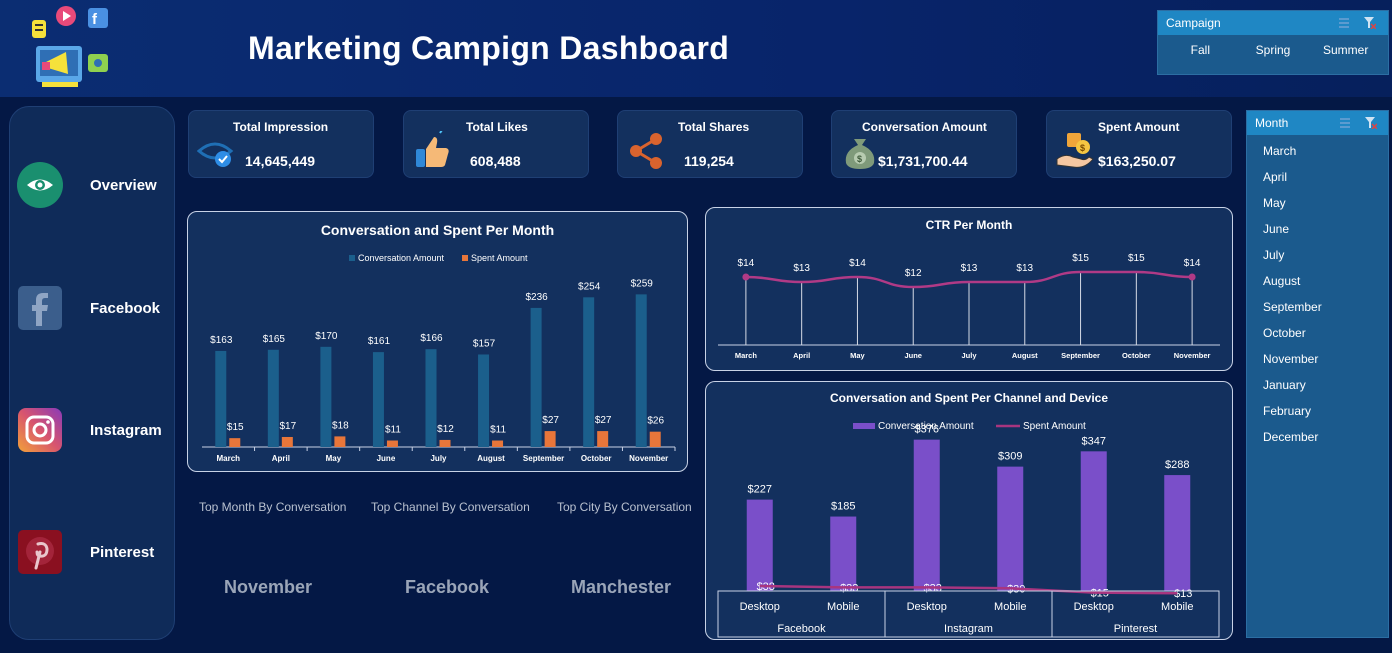  What do you see at coordinates (801, 629) in the screenshot?
I see `group-label: Facebook` at bounding box center [801, 629].